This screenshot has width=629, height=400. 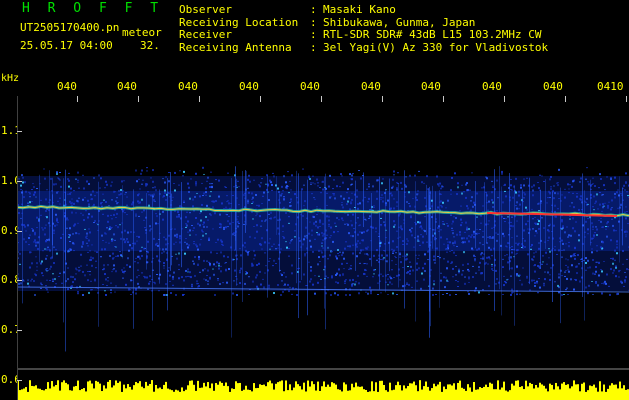 I want to click on time-tick-label: 0410, so click(x=610, y=86).